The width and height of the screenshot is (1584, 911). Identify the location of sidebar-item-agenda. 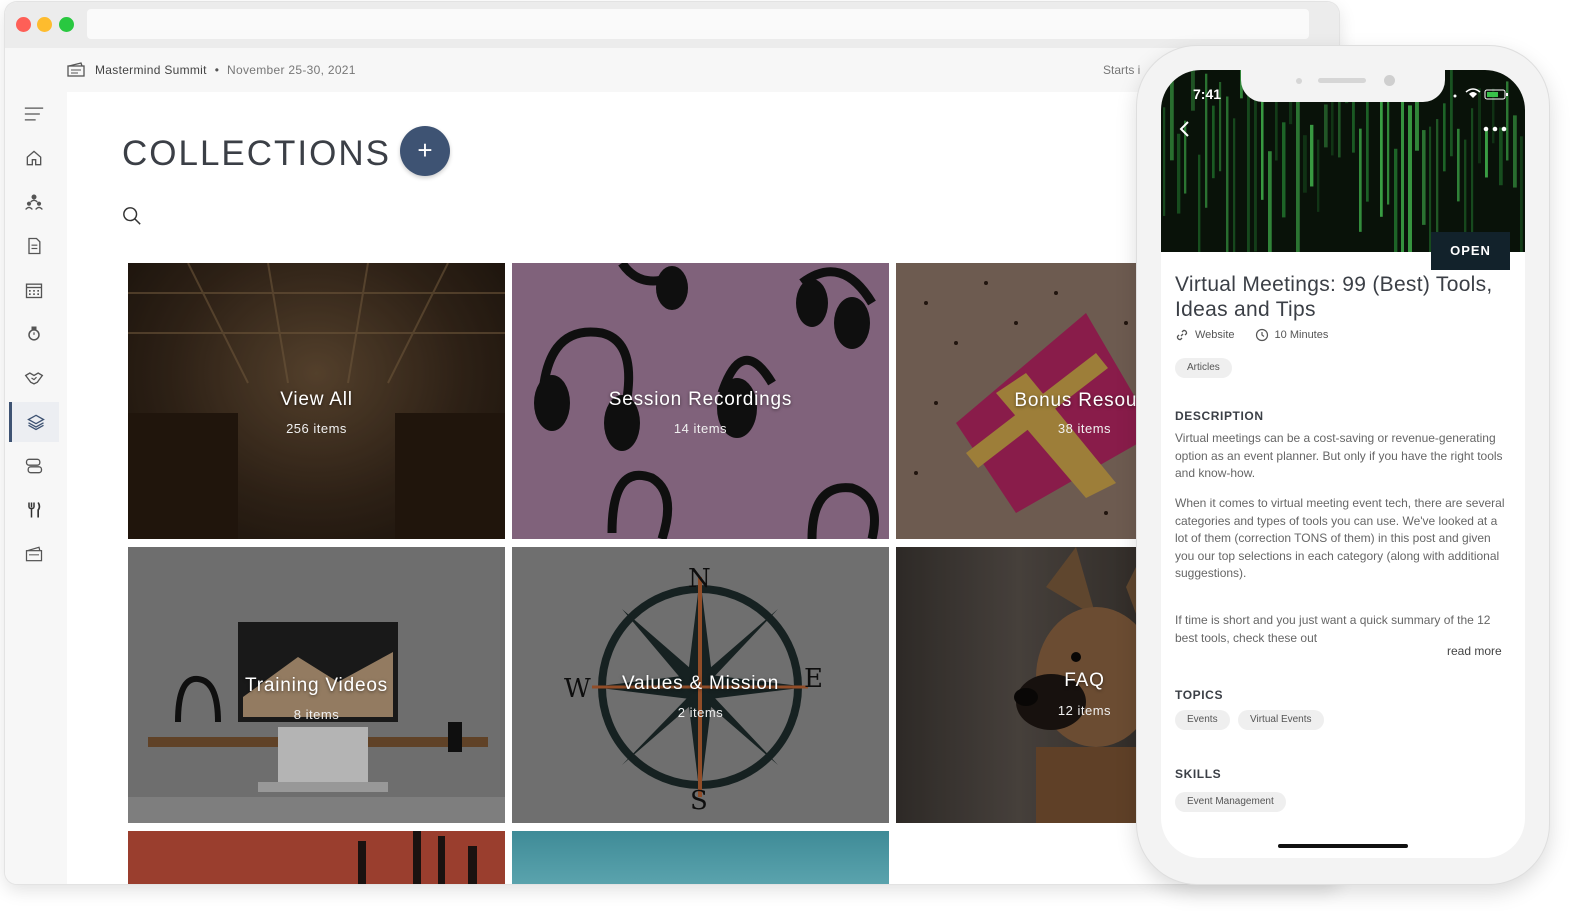
(34, 466).